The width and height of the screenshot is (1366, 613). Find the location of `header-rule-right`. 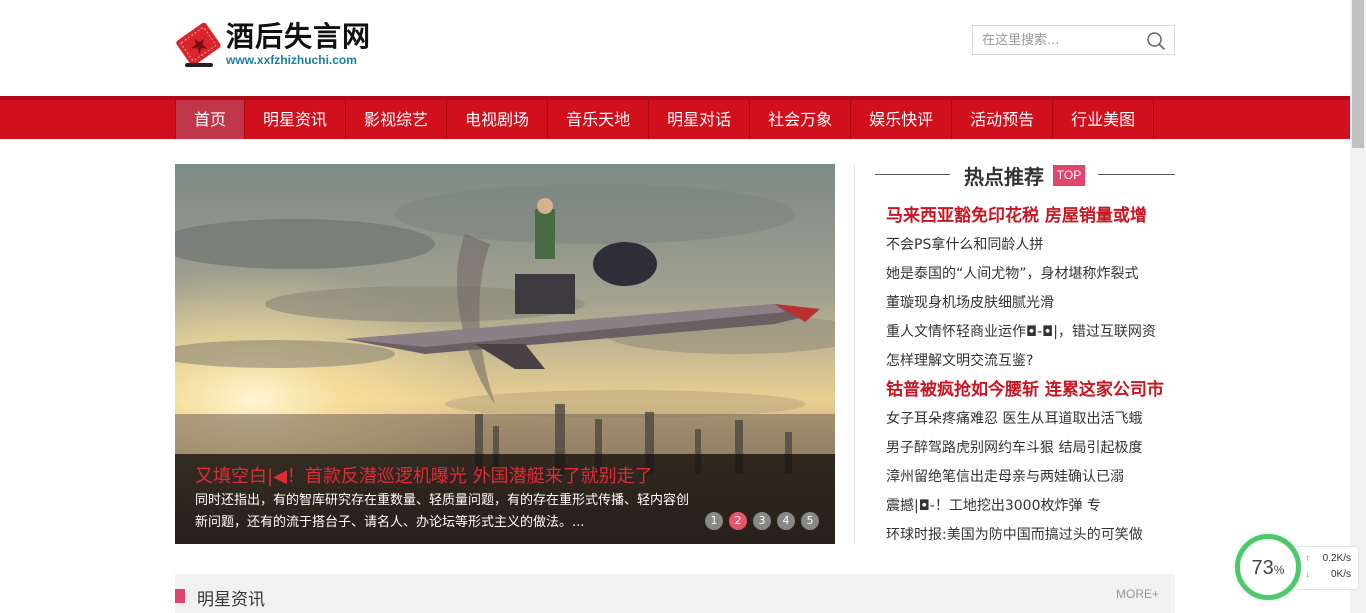

header-rule-right is located at coordinates (1136, 174).